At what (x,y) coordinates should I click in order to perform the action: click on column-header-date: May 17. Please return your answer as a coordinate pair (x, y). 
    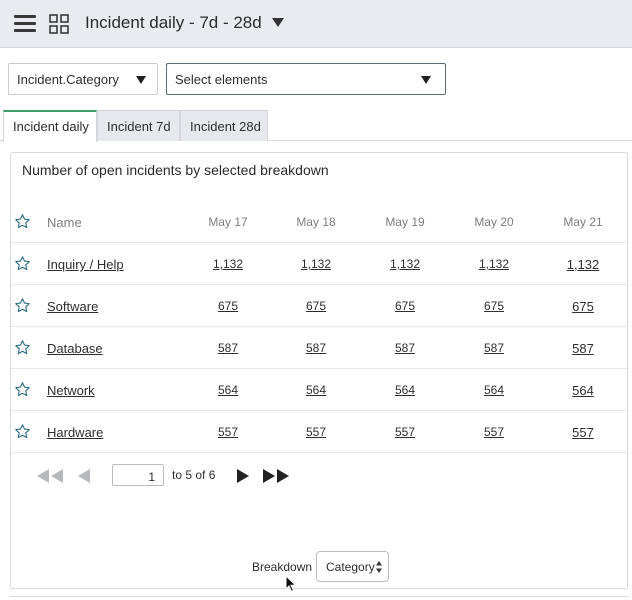
    Looking at the image, I should click on (228, 222).